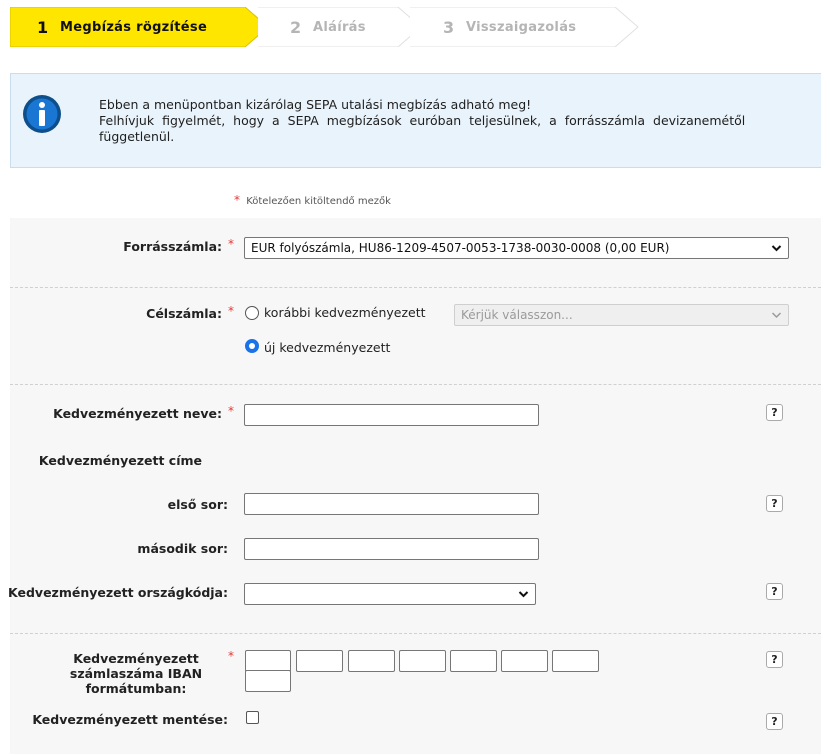 Image resolution: width=821 pixels, height=754 pixels. I want to click on save-beneficiary-label: Kedvezményezett mentése:, so click(130, 719).